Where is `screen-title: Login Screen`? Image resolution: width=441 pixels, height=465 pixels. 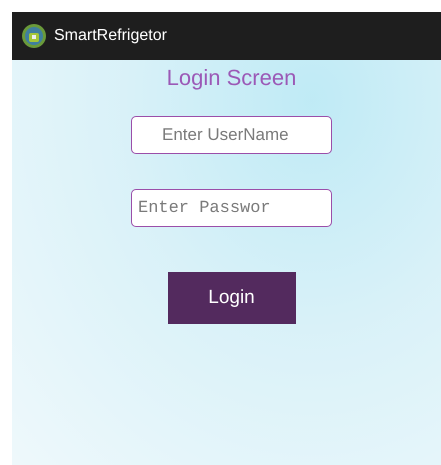
screen-title: Login Screen is located at coordinates (231, 78).